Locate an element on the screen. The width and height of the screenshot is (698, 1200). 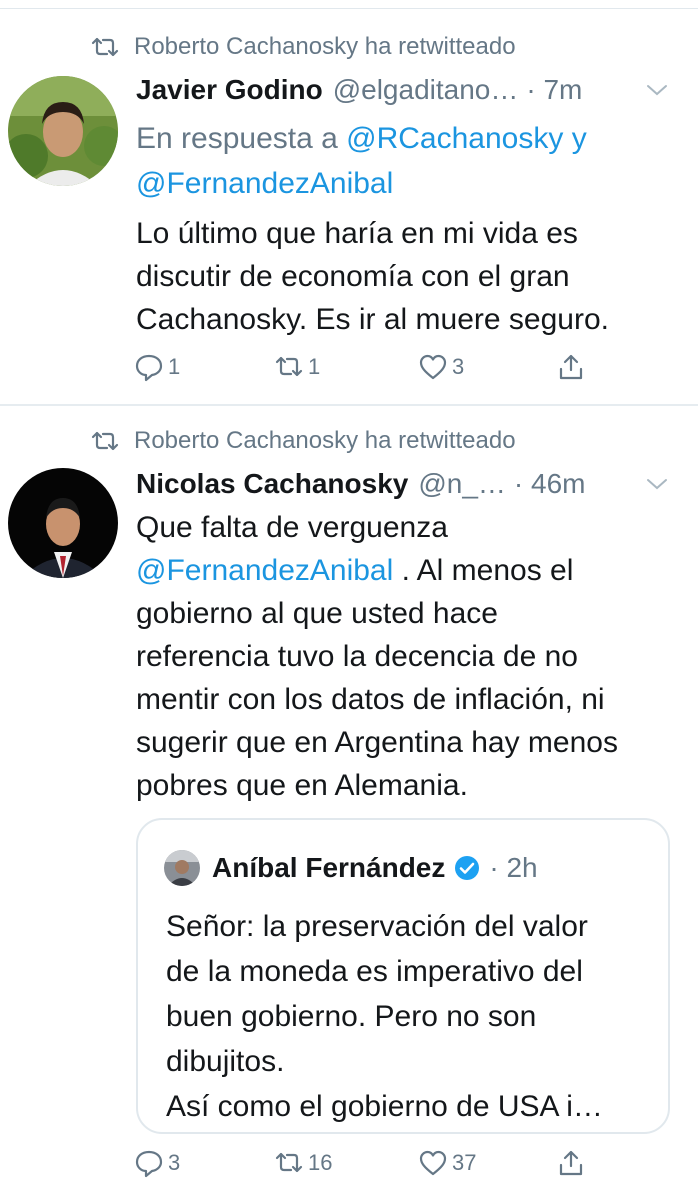
quoted-timestamp: · 2h is located at coordinates (513, 868).